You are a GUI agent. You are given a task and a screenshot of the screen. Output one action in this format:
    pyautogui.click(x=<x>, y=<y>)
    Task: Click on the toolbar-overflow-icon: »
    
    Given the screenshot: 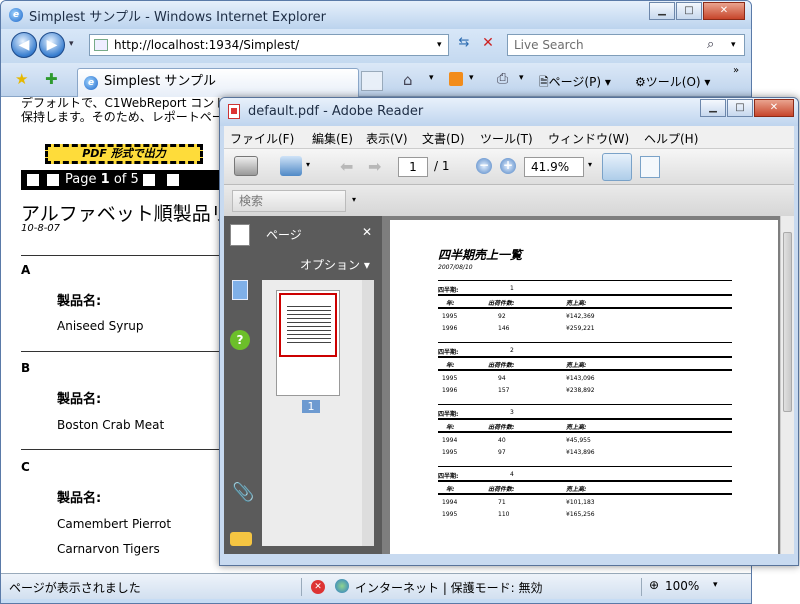 What is the action you would take?
    pyautogui.click(x=736, y=70)
    